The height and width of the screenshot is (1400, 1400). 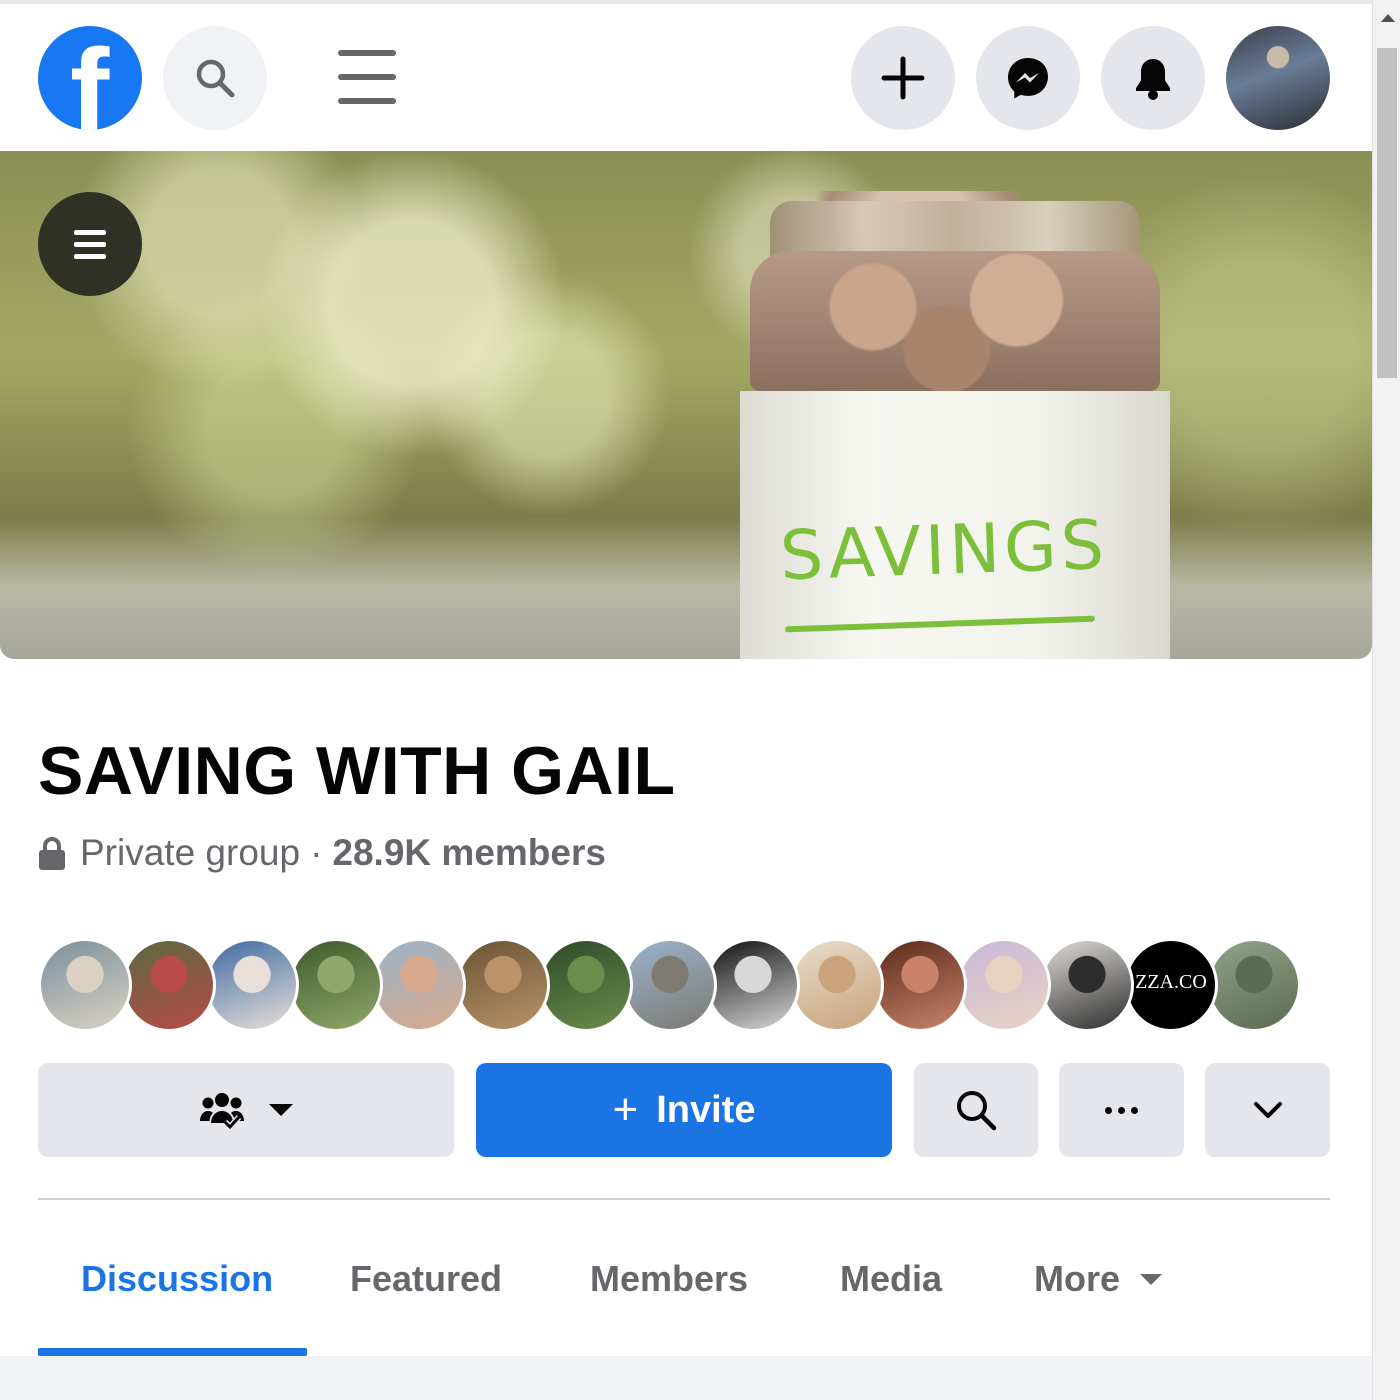 What do you see at coordinates (246, 1110) in the screenshot?
I see `joined-button` at bounding box center [246, 1110].